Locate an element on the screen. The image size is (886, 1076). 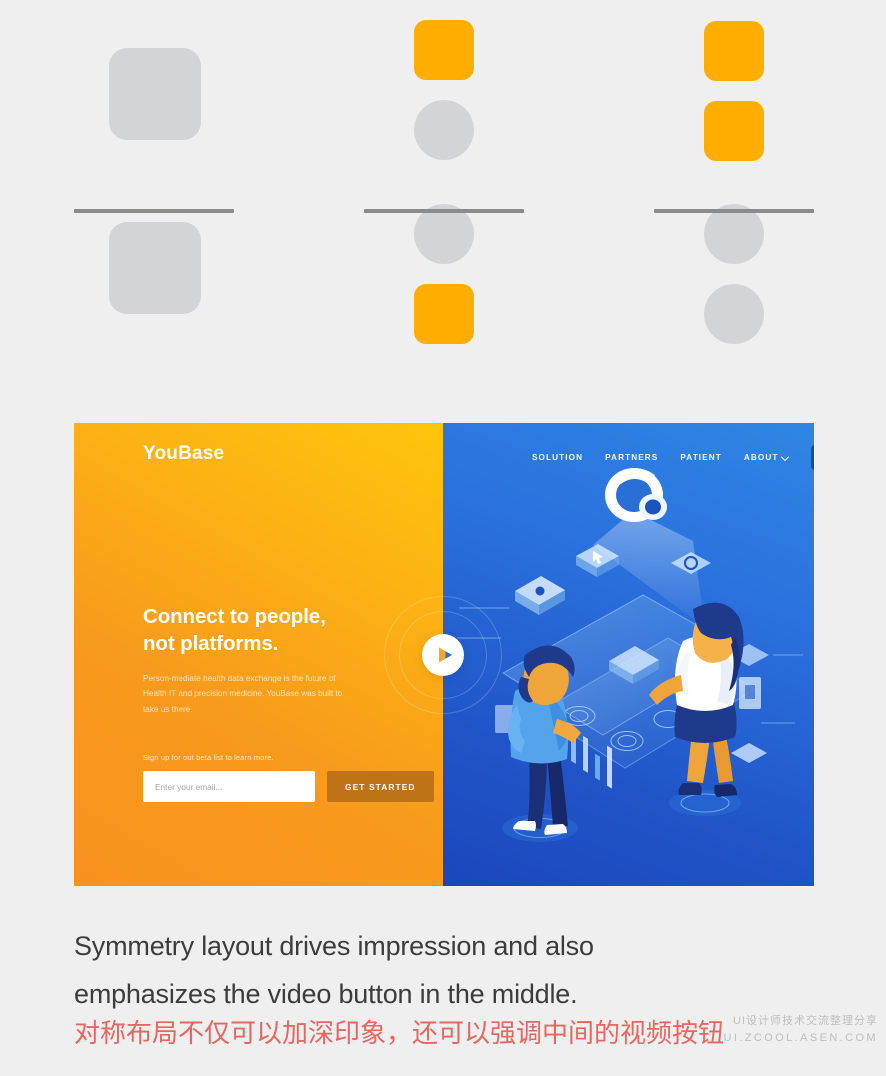
diagram-column-left is located at coordinates (155, 200).